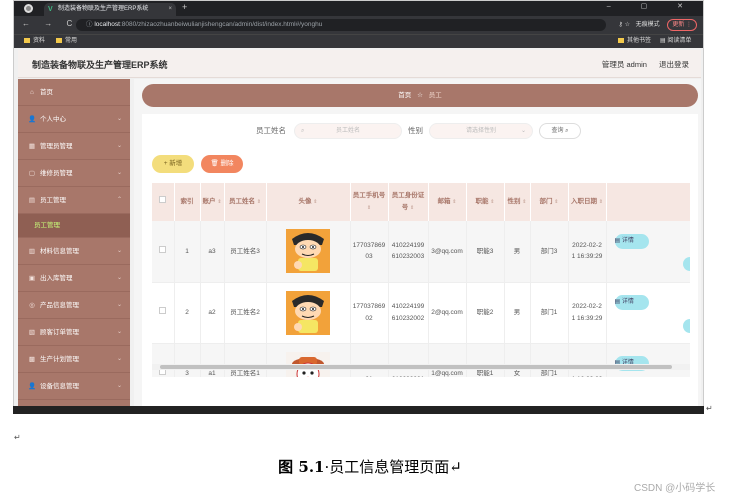 This screenshot has height=499, width=740. What do you see at coordinates (32, 119) in the screenshot?
I see `user-icon: 👤` at bounding box center [32, 119].